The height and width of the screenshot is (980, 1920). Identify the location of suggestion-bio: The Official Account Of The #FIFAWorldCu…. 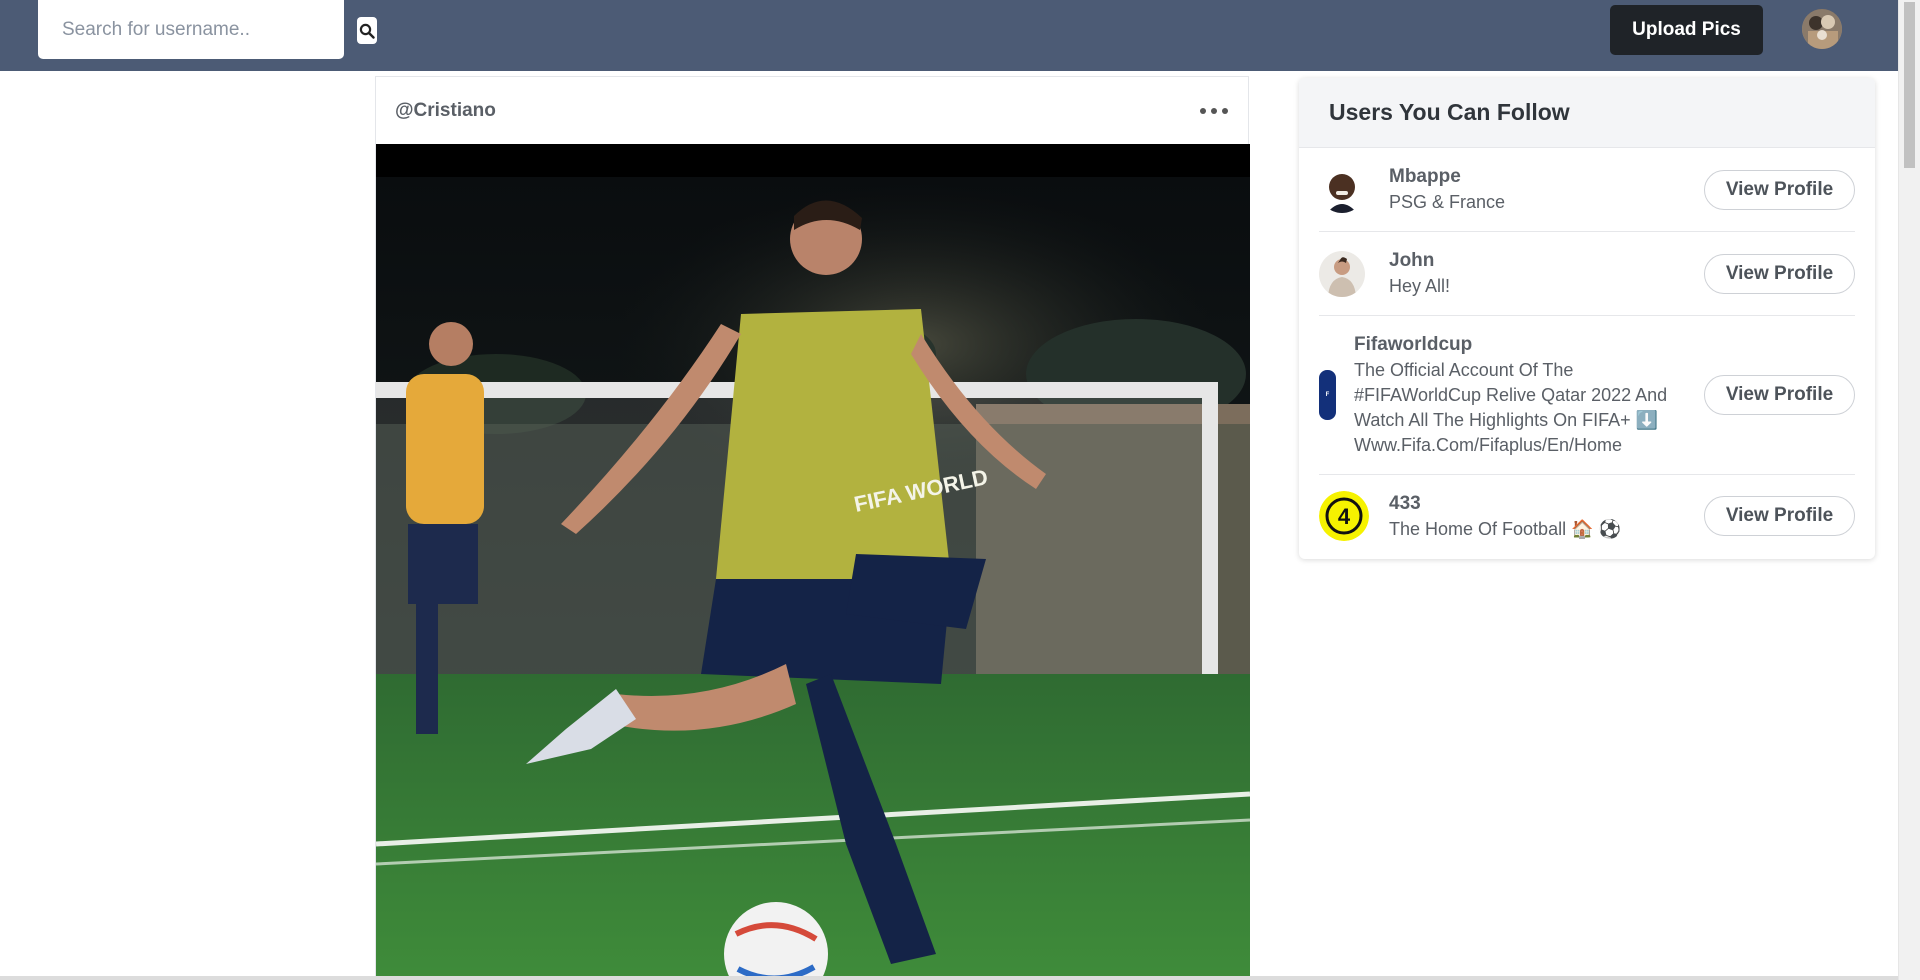
(1511, 407).